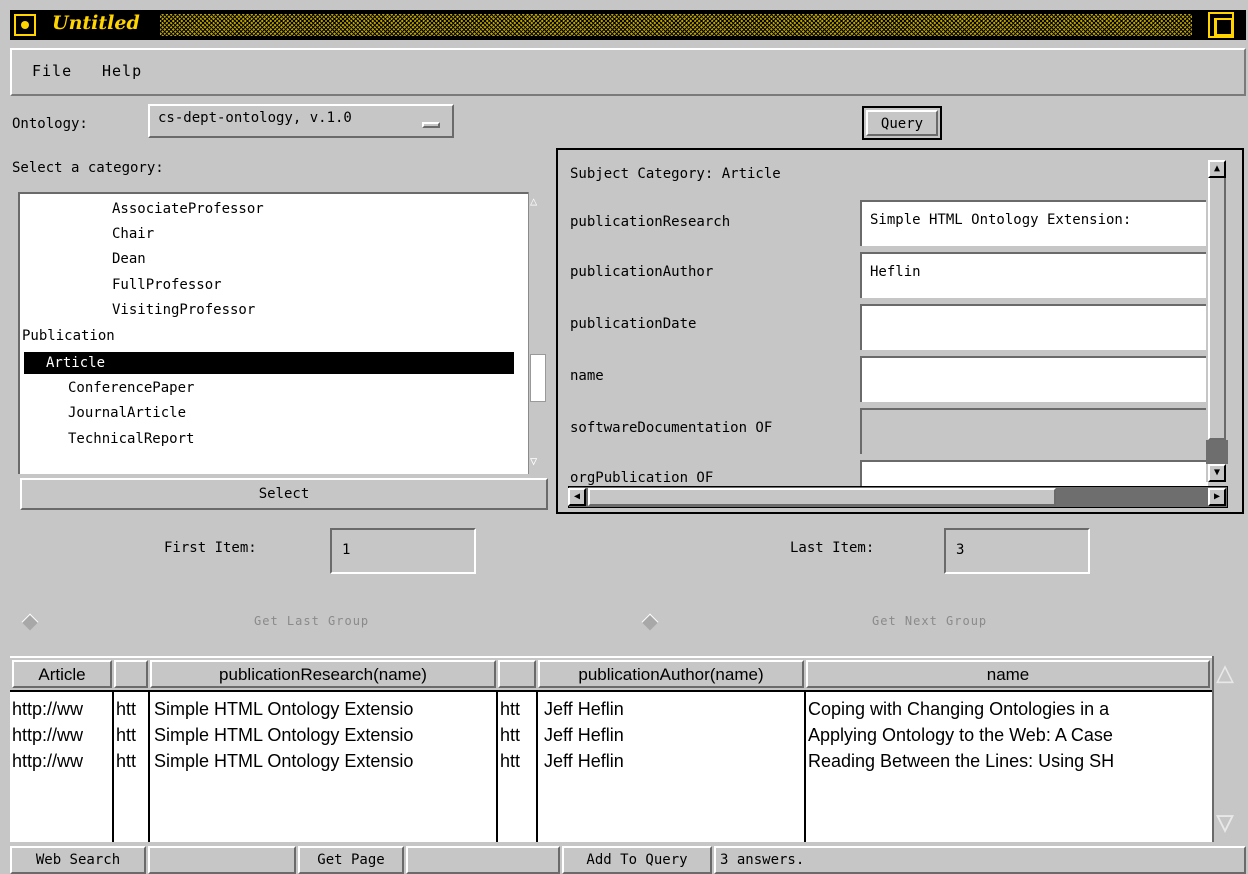 This screenshot has width=1248, height=874. Describe the element at coordinates (88, 168) in the screenshot. I see `category-label: Select a category:` at that location.